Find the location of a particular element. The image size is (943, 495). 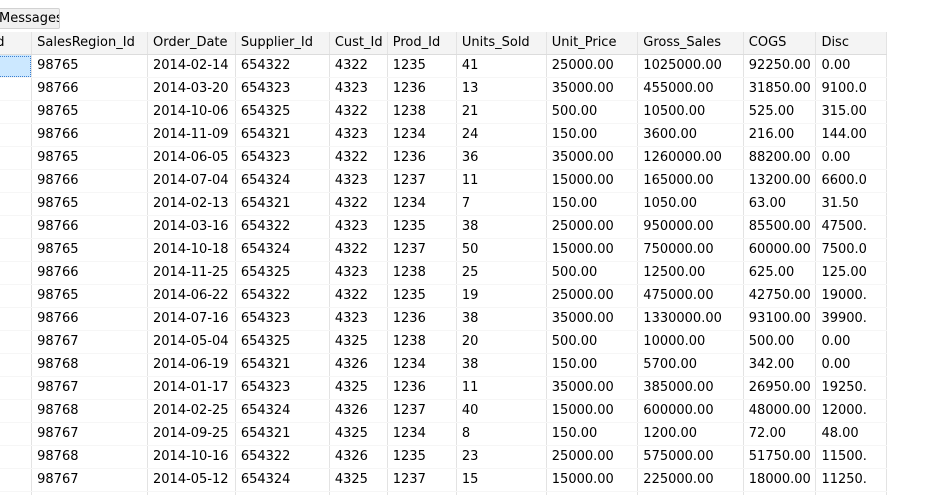

grid-cell: 12000. is located at coordinates (851, 411).